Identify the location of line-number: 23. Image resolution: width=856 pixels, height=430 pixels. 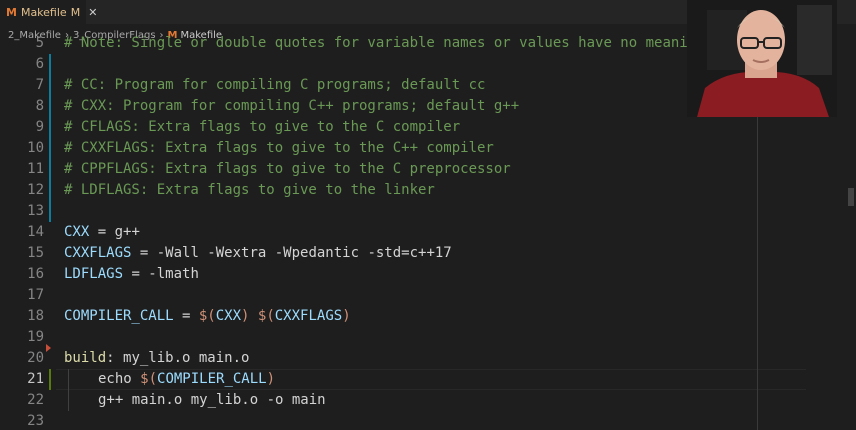
(35, 421).